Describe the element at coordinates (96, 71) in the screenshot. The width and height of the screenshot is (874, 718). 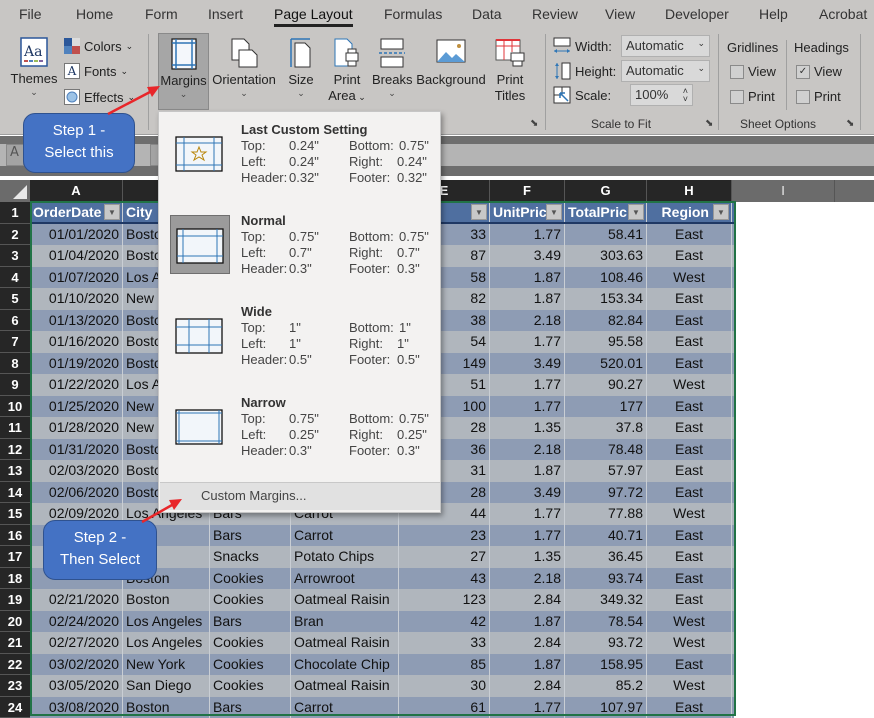
I see `fonts-button: A Fonts ⌄` at that location.